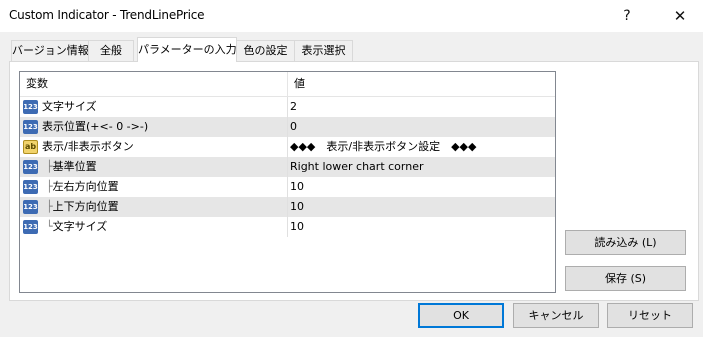 This screenshot has height=337, width=703. Describe the element at coordinates (50, 50) in the screenshot. I see `tab-version-info: バージョン情報` at that location.